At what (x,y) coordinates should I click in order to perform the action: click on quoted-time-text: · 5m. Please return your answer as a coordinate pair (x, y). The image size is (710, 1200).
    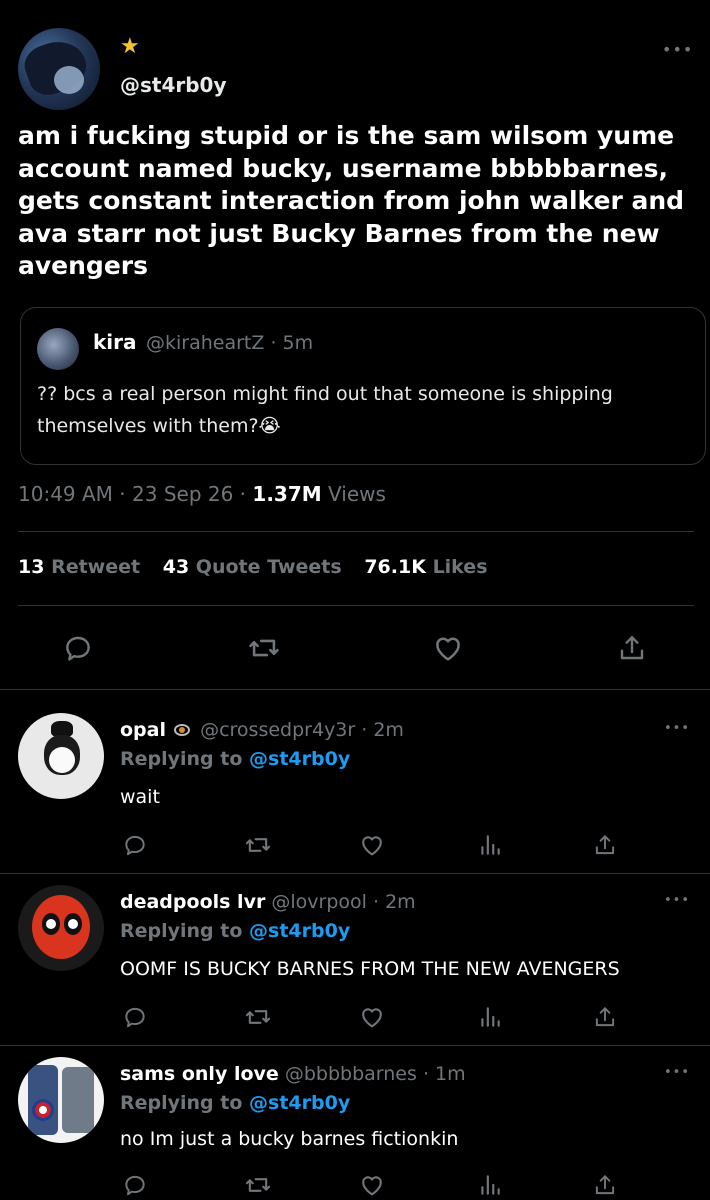
    Looking at the image, I should click on (292, 343).